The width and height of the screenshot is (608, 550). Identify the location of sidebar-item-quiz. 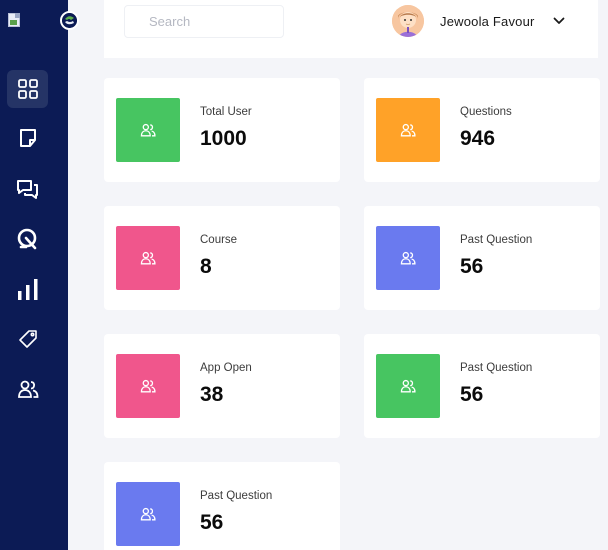
(27, 239).